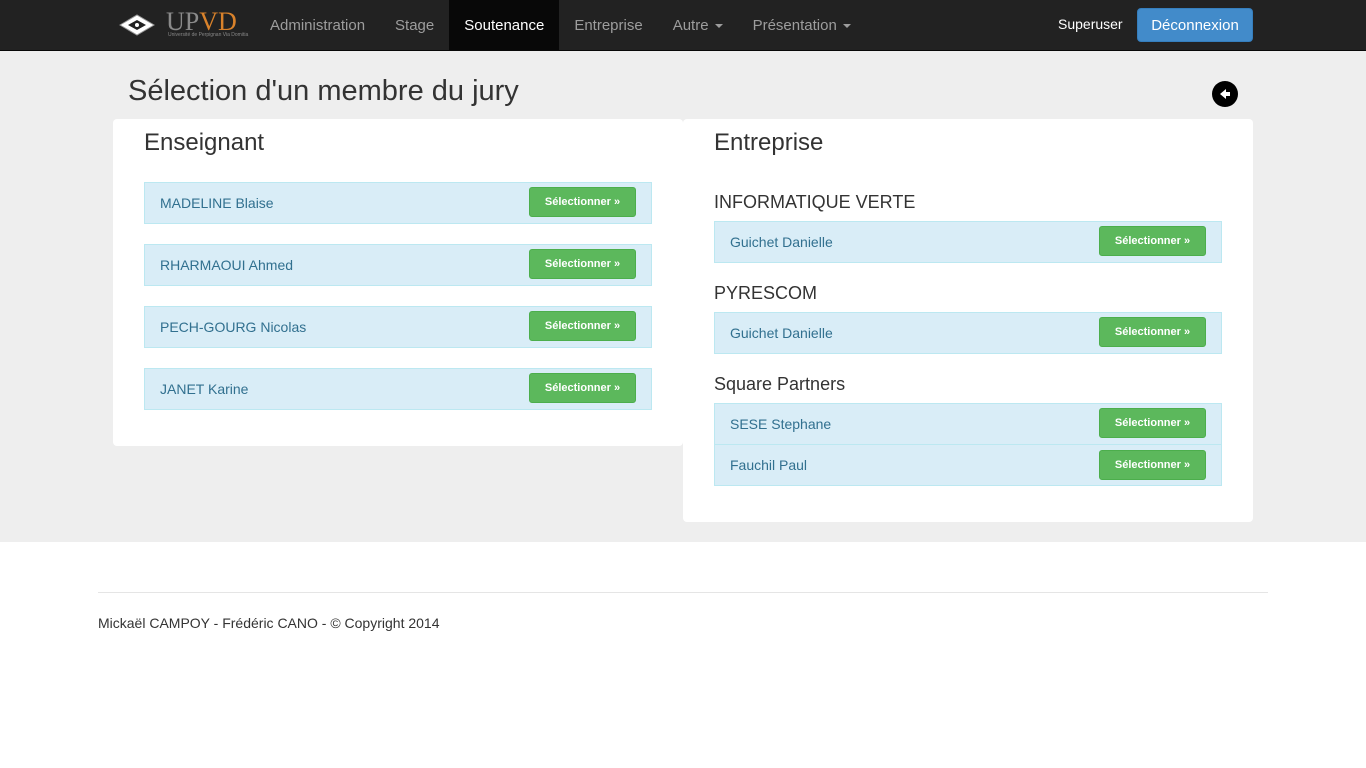 The width and height of the screenshot is (1366, 768). What do you see at coordinates (683, 592) in the screenshot?
I see `footer-divider` at bounding box center [683, 592].